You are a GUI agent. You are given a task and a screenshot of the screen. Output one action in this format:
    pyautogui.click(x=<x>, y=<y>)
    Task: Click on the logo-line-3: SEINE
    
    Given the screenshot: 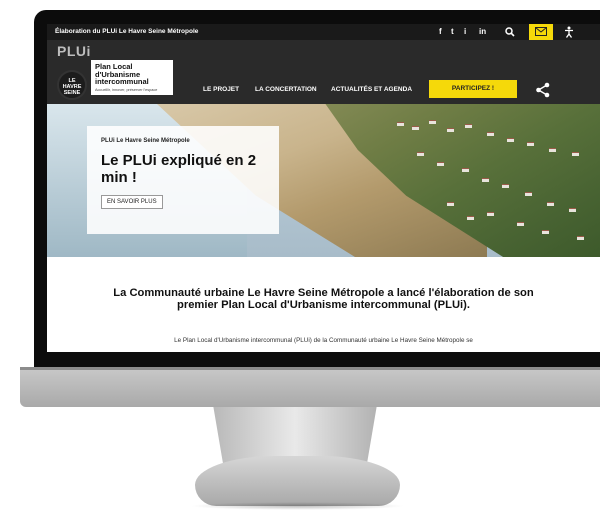 What is the action you would take?
    pyautogui.click(x=72, y=93)
    